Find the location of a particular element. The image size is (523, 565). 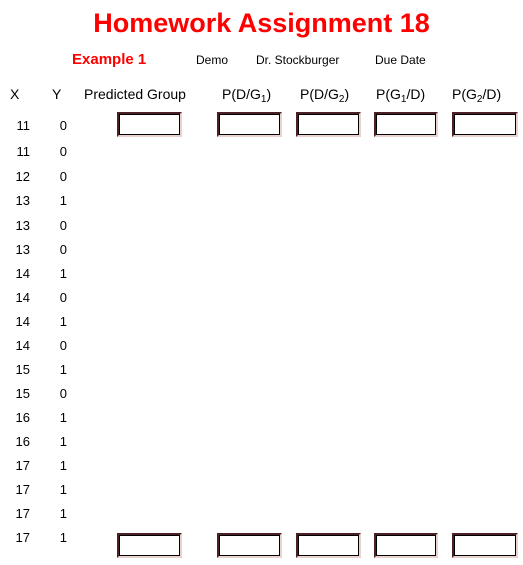

column-header-p-d-g1: P(D/G1) is located at coordinates (246, 95).